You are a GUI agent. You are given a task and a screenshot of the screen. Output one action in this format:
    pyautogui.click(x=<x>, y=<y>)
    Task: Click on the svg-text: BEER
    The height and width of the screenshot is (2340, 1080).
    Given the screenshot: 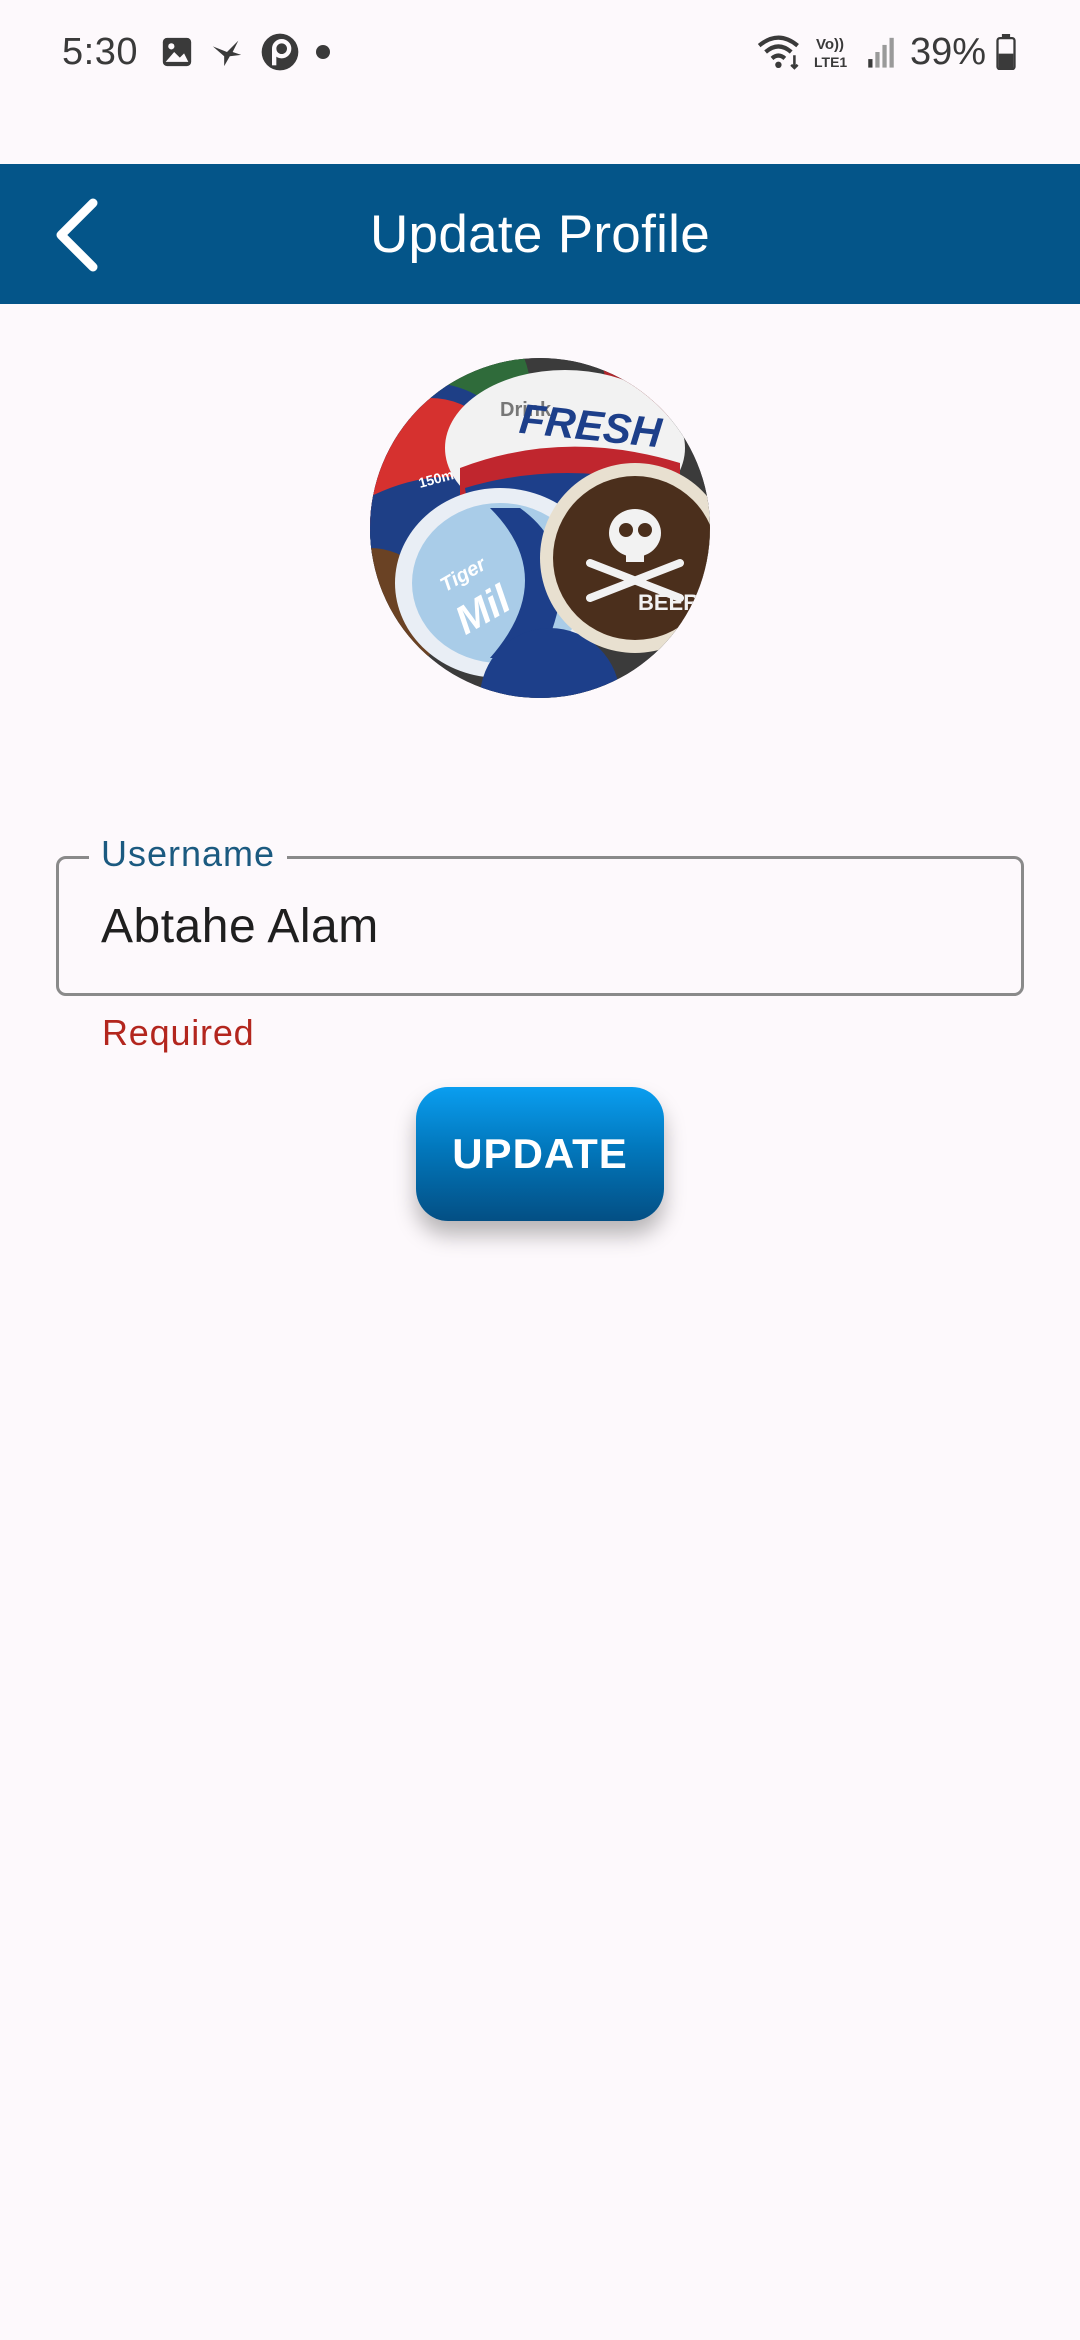 What is the action you would take?
    pyautogui.click(x=668, y=602)
    